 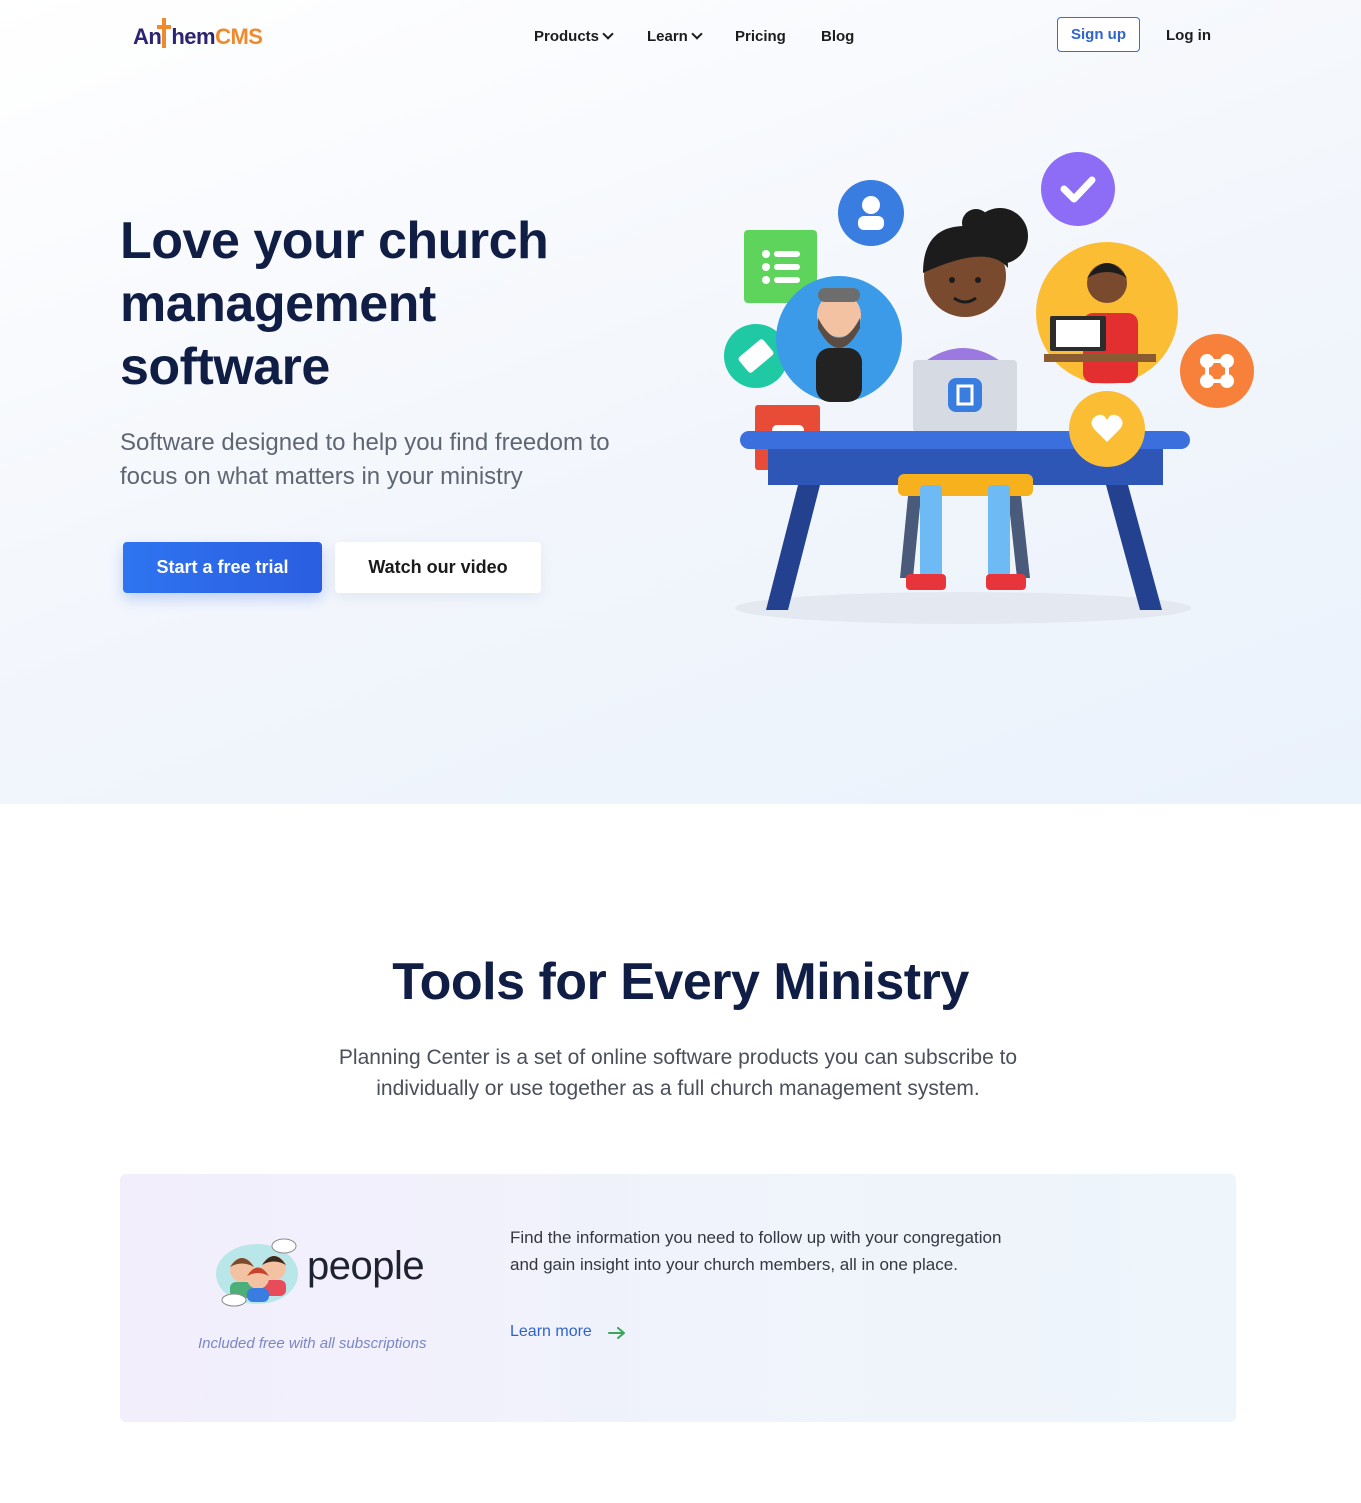 I want to click on hero-title-line: management, so click(x=278, y=304).